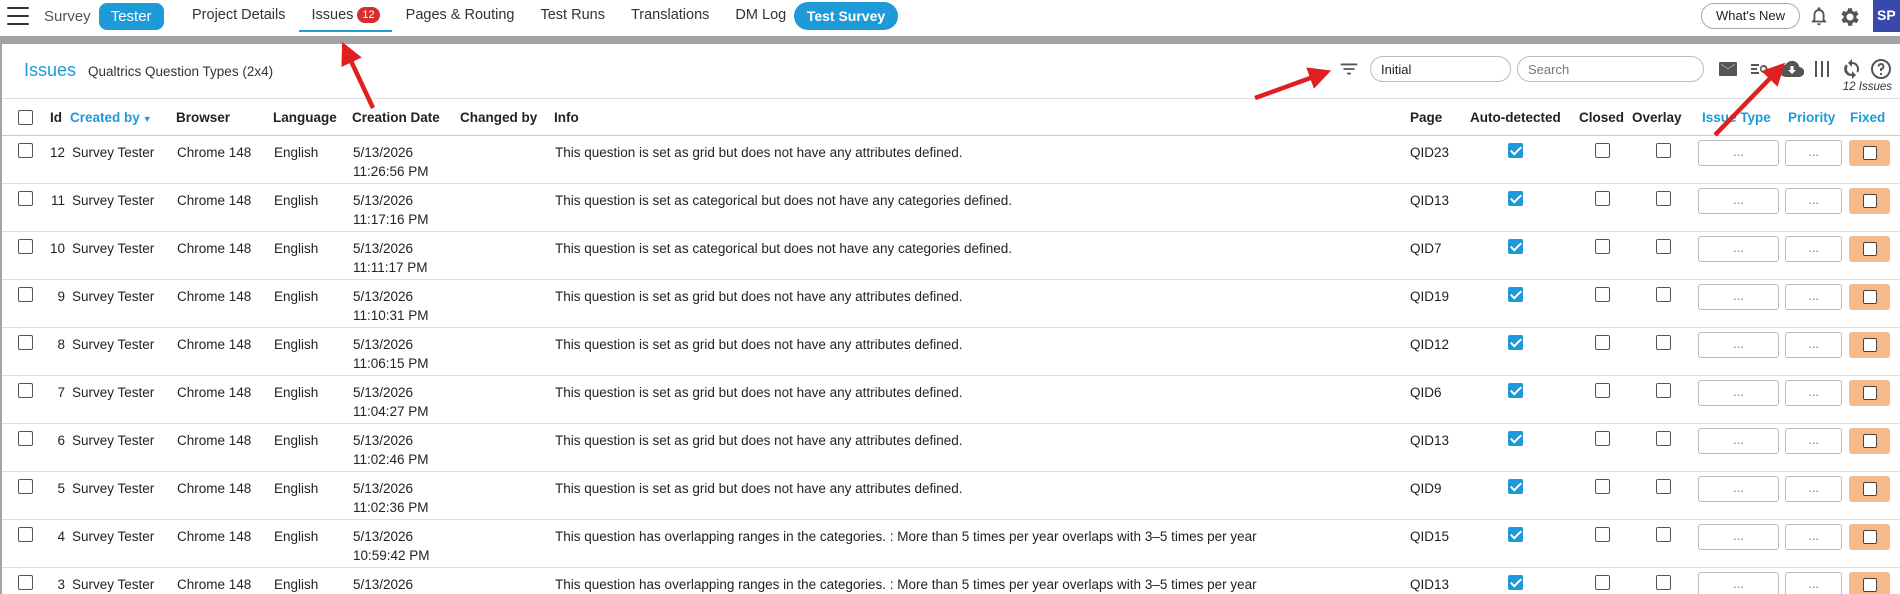  Describe the element at coordinates (1440, 69) in the screenshot. I see `filter-input` at that location.